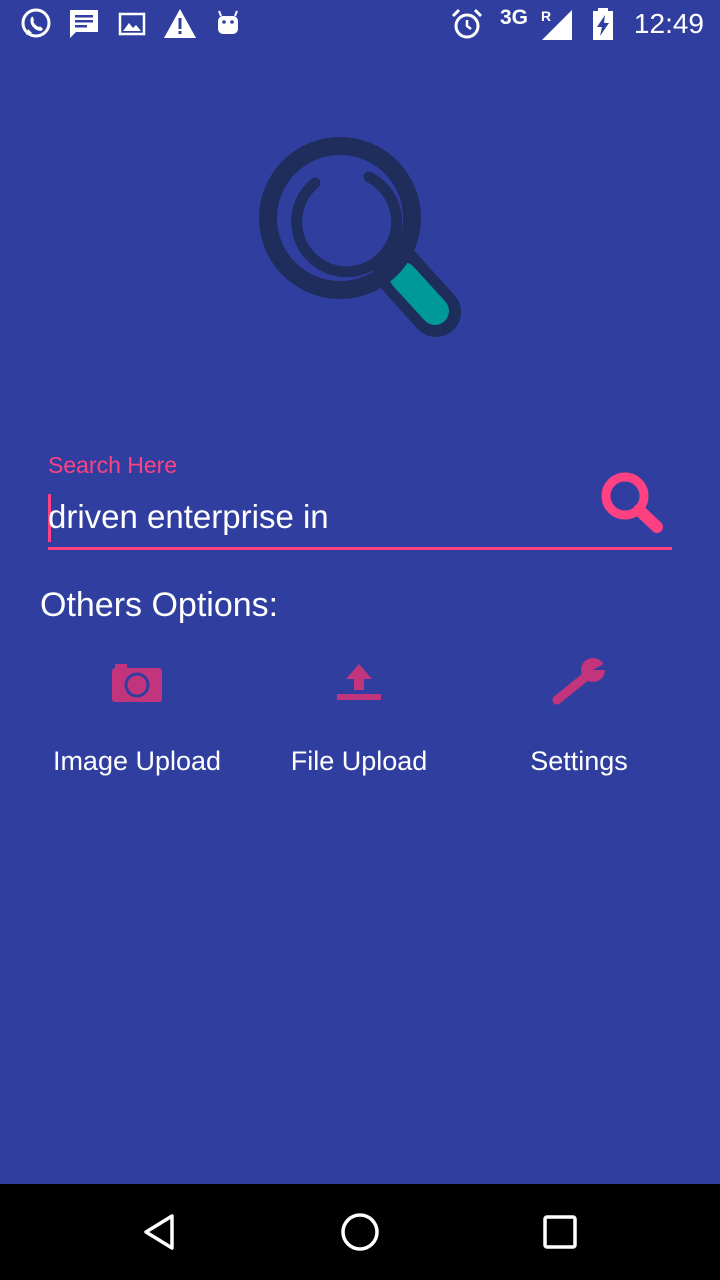  Describe the element at coordinates (556, 24) in the screenshot. I see `signal-icon` at that location.